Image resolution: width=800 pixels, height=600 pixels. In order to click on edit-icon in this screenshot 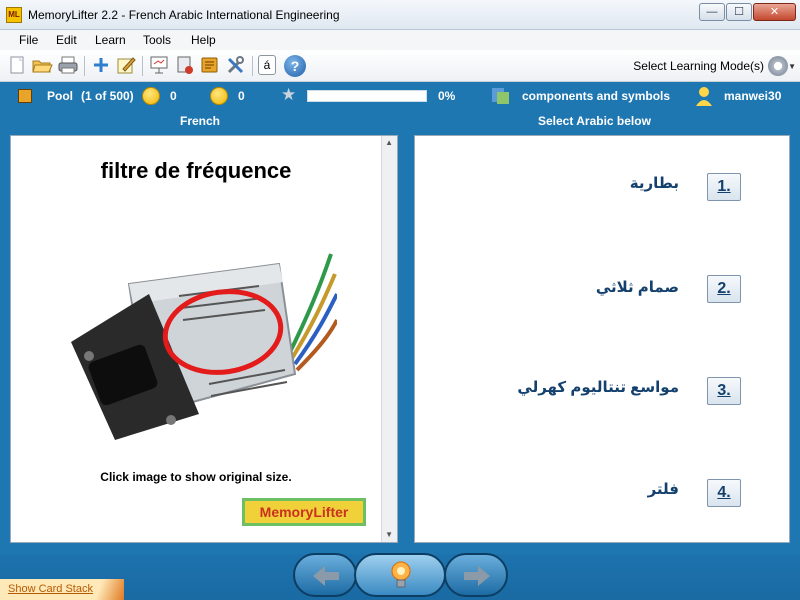, I will do `click(126, 66)`.